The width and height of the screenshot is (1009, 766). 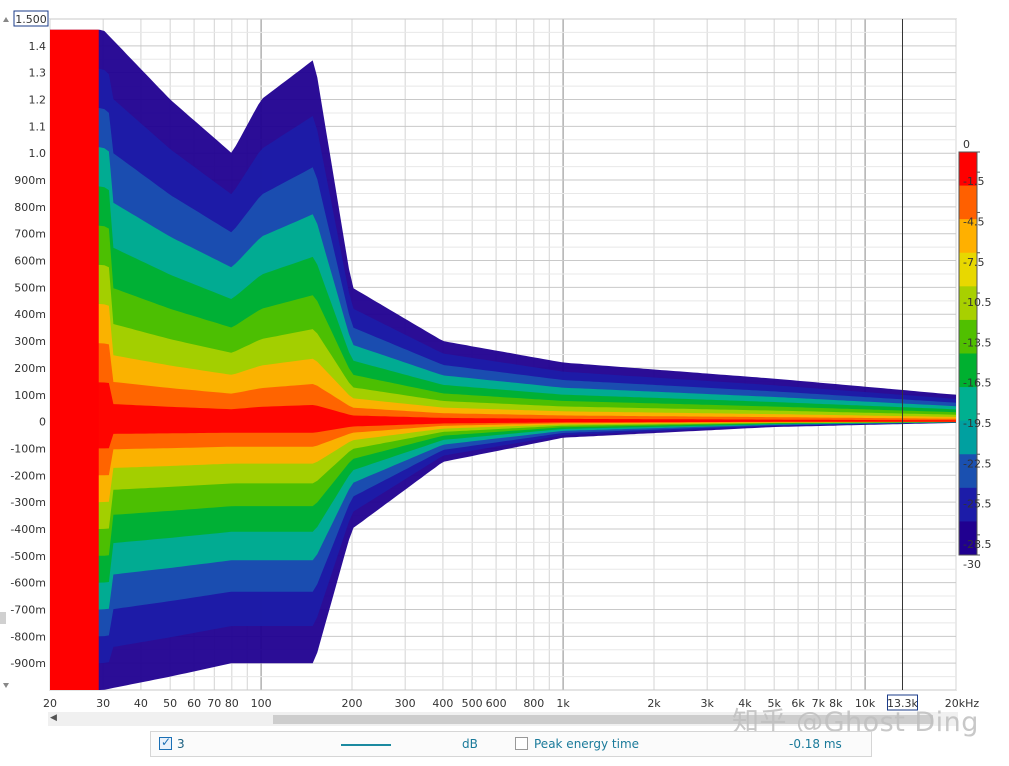 What do you see at coordinates (511, 744) in the screenshot?
I see `trace-legend-bar: 3 dB Peak energy time -0.18 ms` at bounding box center [511, 744].